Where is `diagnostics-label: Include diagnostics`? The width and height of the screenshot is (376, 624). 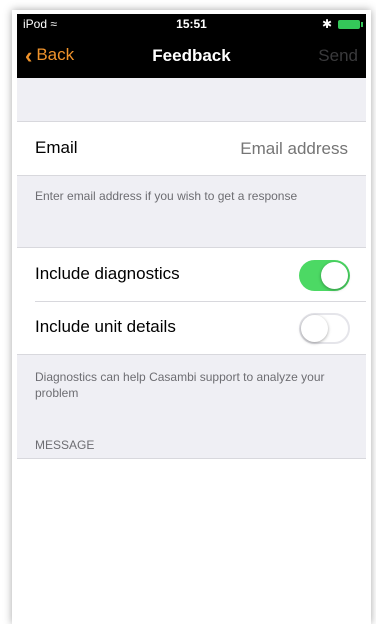
diagnostics-label: Include diagnostics is located at coordinates (107, 273).